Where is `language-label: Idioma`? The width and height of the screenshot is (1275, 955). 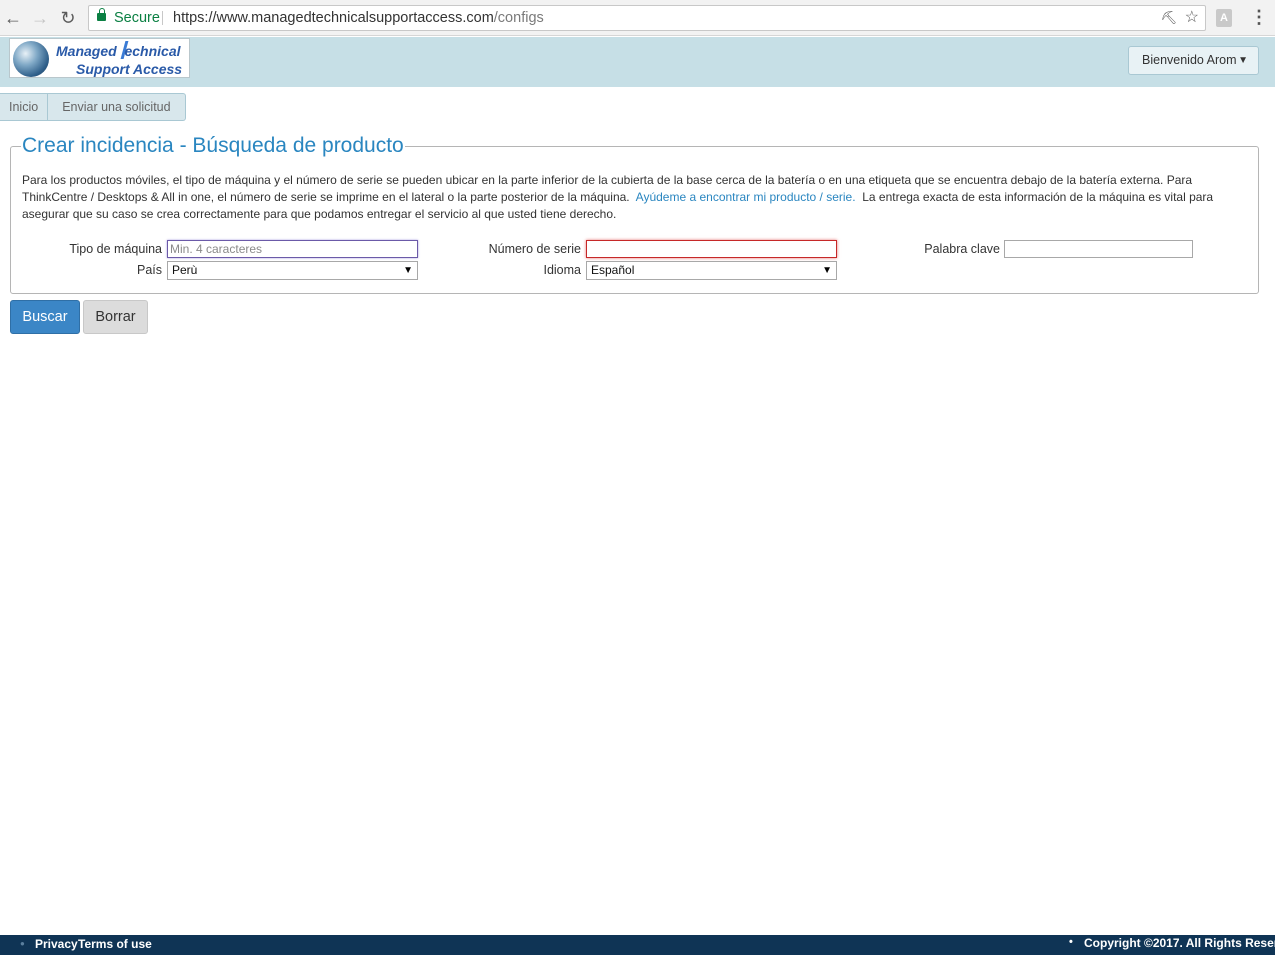 language-label: Idioma is located at coordinates (562, 270).